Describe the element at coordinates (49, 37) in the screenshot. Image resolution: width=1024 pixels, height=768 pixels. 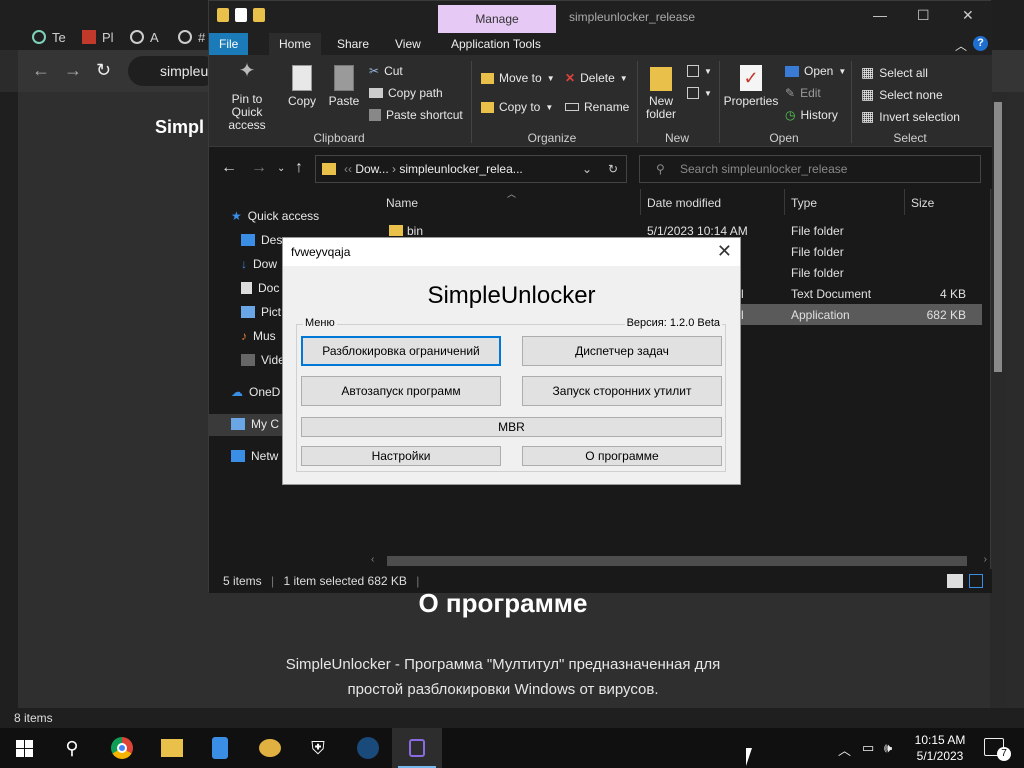
I see `browser-tab-1: Te` at that location.